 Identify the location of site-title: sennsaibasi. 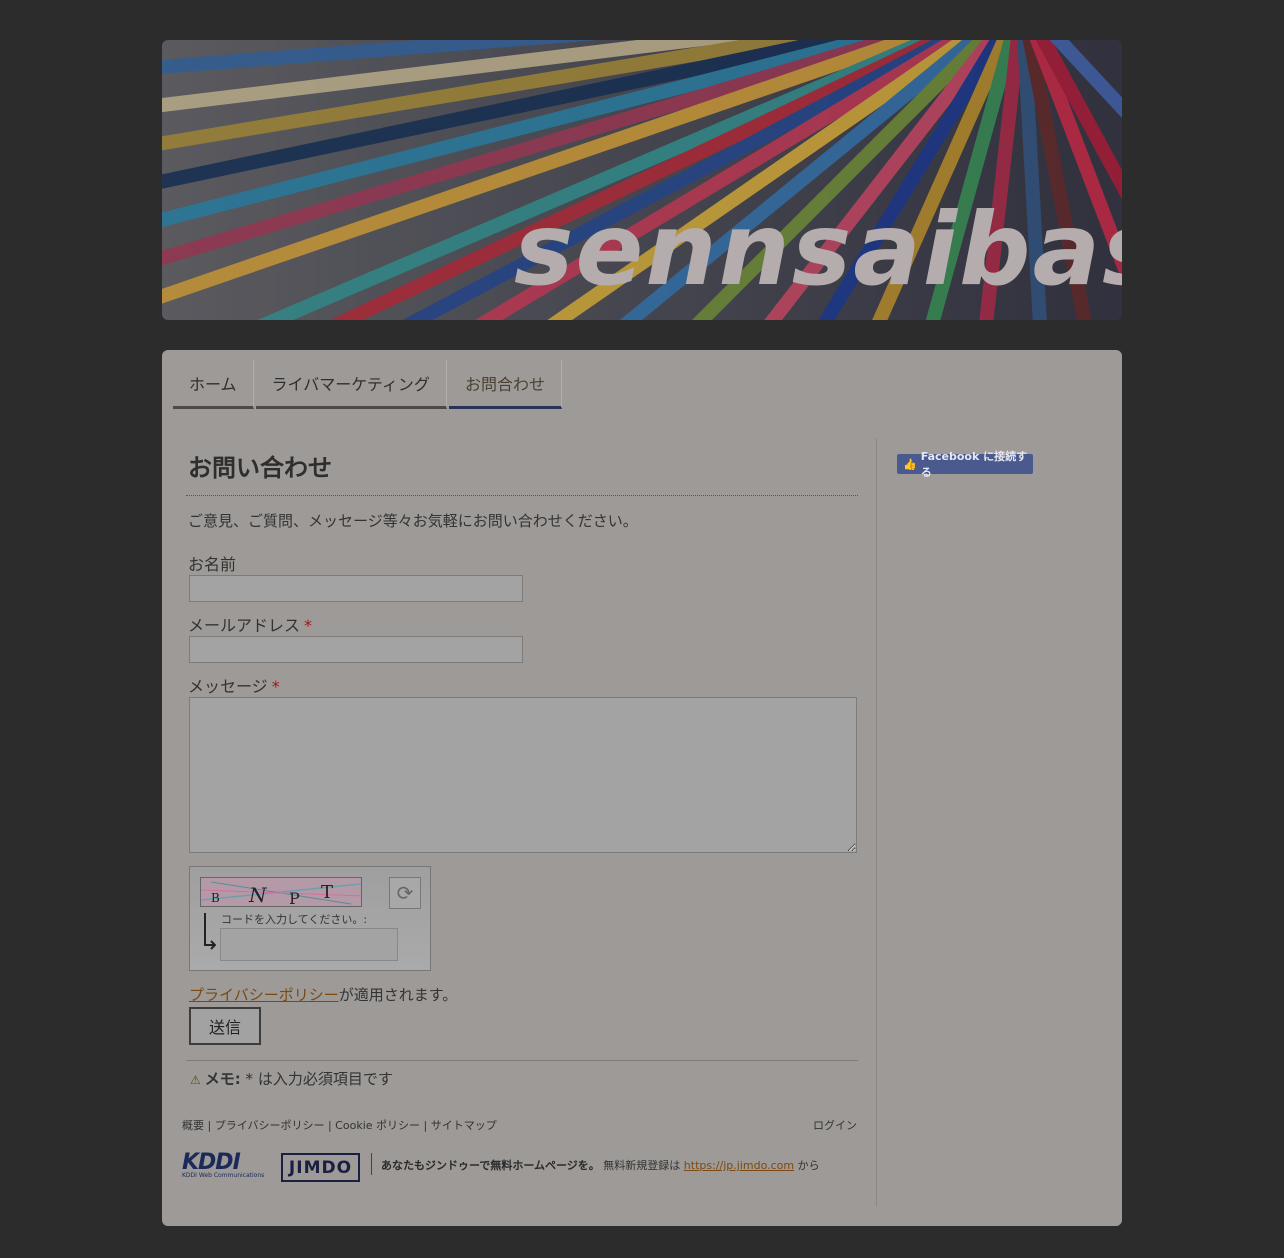
(818, 250).